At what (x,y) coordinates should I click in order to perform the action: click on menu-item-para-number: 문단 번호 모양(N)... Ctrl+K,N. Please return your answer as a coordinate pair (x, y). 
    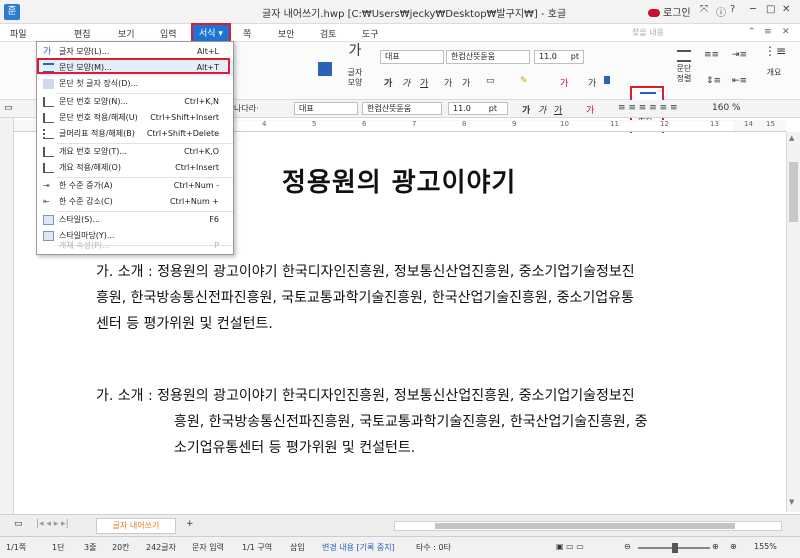
    Looking at the image, I should click on (135, 102).